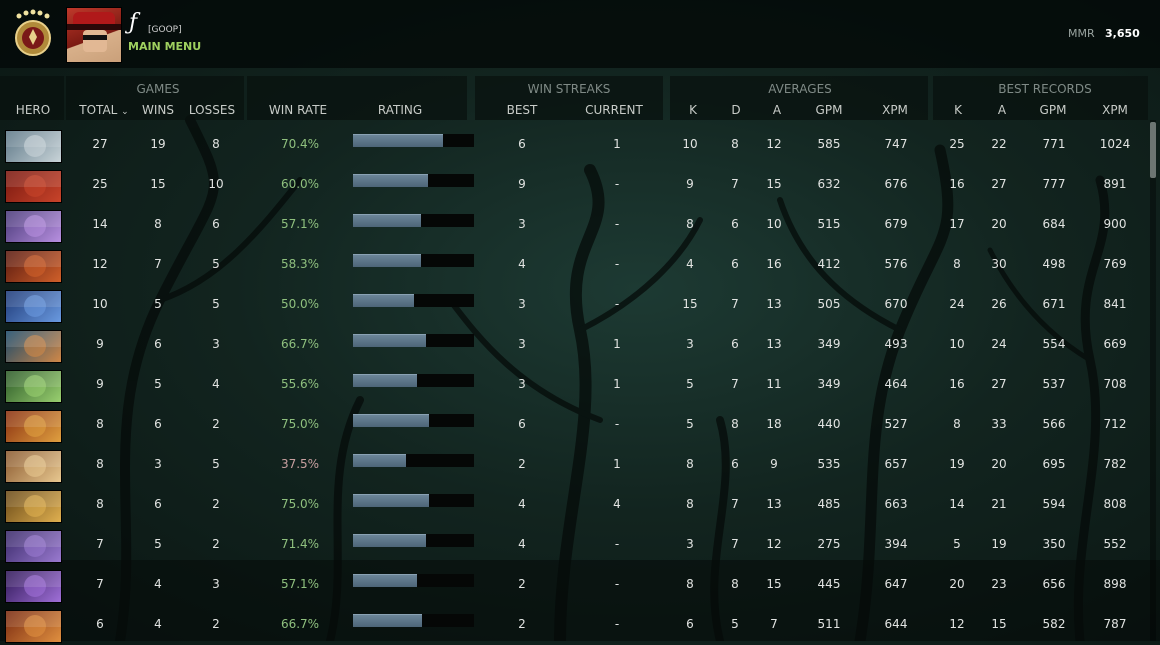  Describe the element at coordinates (829, 304) in the screenshot. I see `avg-gpm-cell: 505` at that location.